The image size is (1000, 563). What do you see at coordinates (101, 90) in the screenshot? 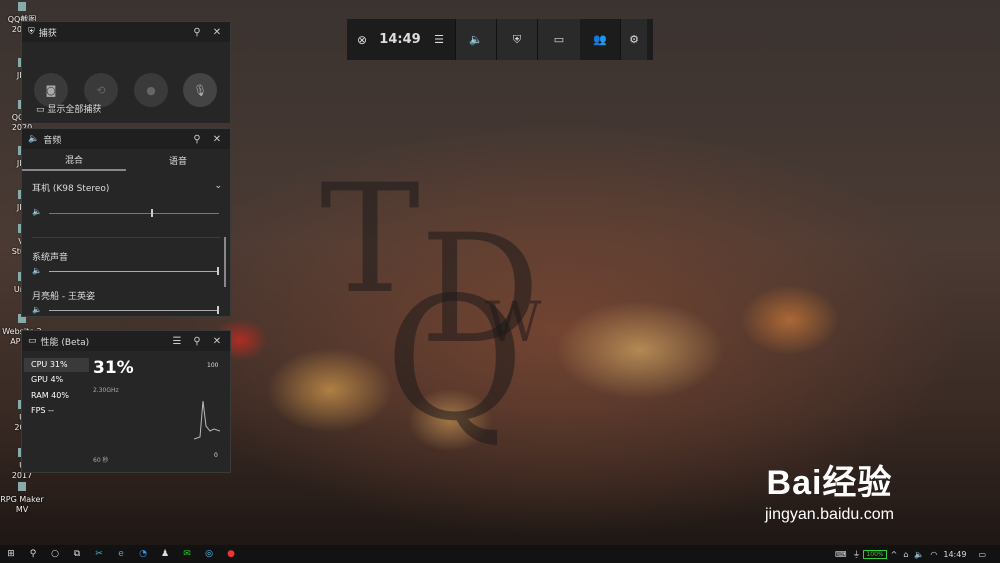
I see `record-last-icon: ⟲` at bounding box center [101, 90].